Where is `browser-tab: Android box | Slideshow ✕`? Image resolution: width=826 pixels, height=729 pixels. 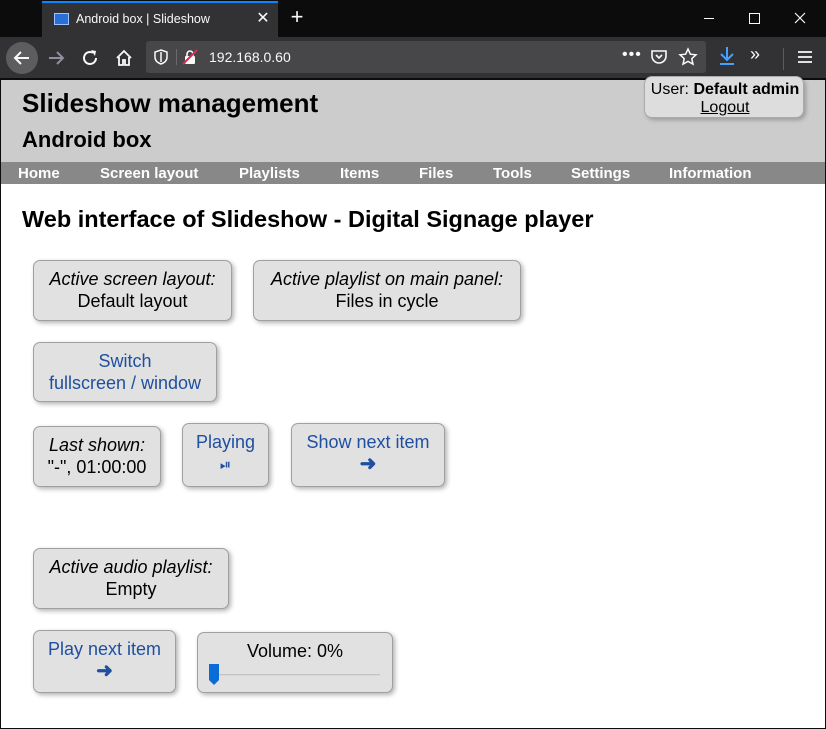
browser-tab: Android box | Slideshow ✕ is located at coordinates (160, 19).